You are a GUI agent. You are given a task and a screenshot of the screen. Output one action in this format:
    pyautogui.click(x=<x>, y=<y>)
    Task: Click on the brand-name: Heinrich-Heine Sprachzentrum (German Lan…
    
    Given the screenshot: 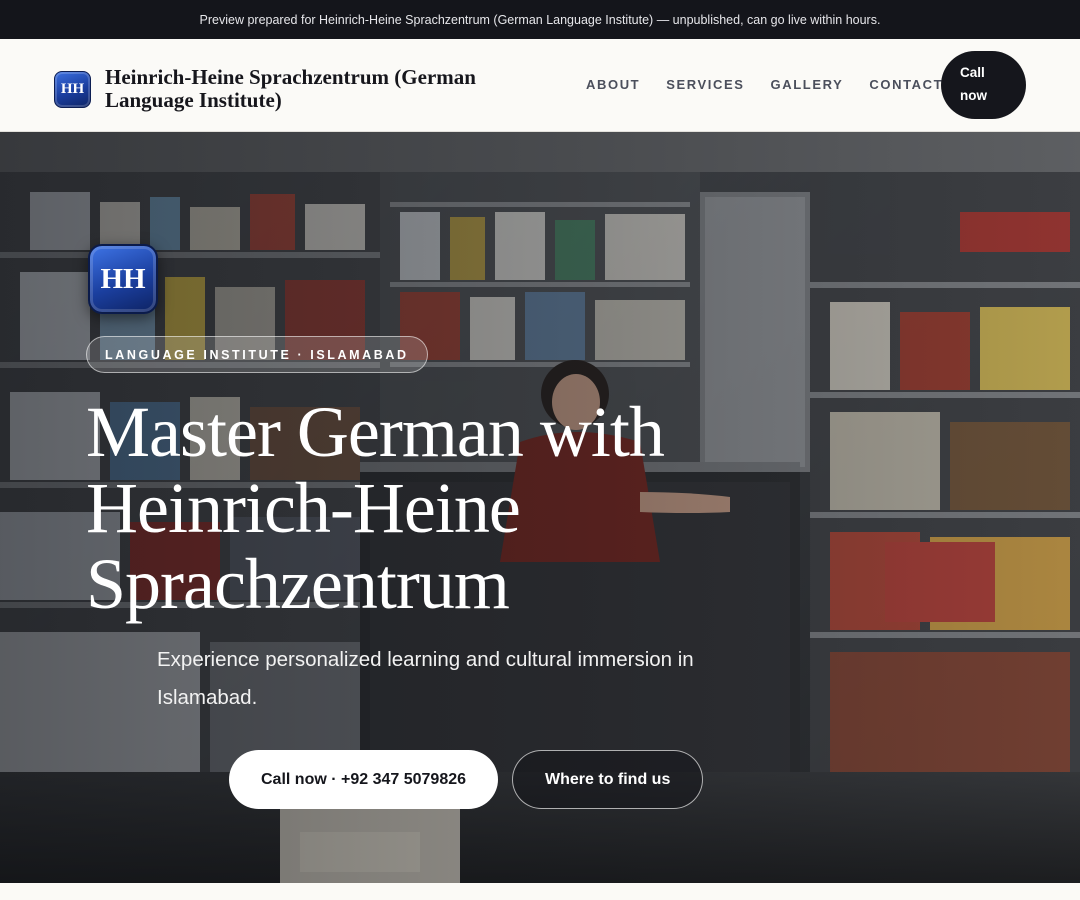 What is the action you would take?
    pyautogui.click(x=290, y=88)
    